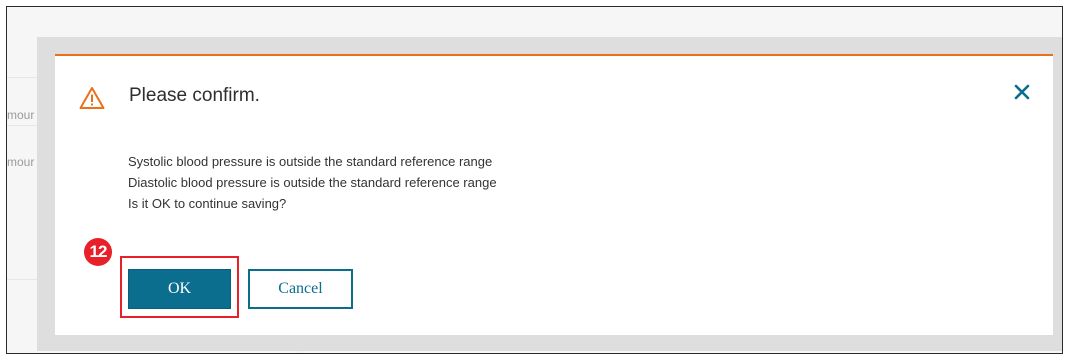 The image size is (1070, 360). I want to click on cancel-button: Cancel, so click(300, 289).